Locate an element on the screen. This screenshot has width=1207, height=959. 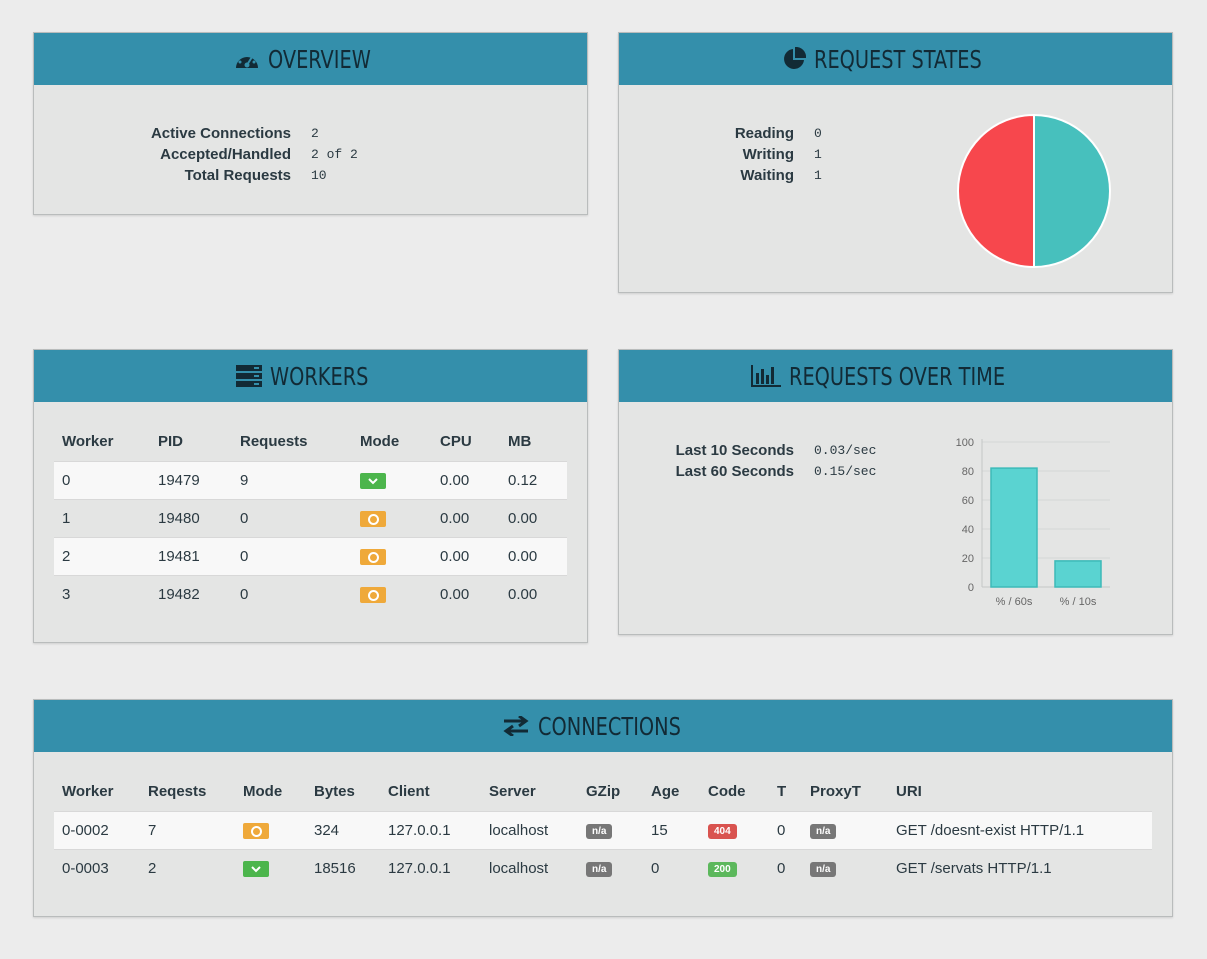
requests-over-time-header: REQUESTS OVER TIME is located at coordinates (895, 376).